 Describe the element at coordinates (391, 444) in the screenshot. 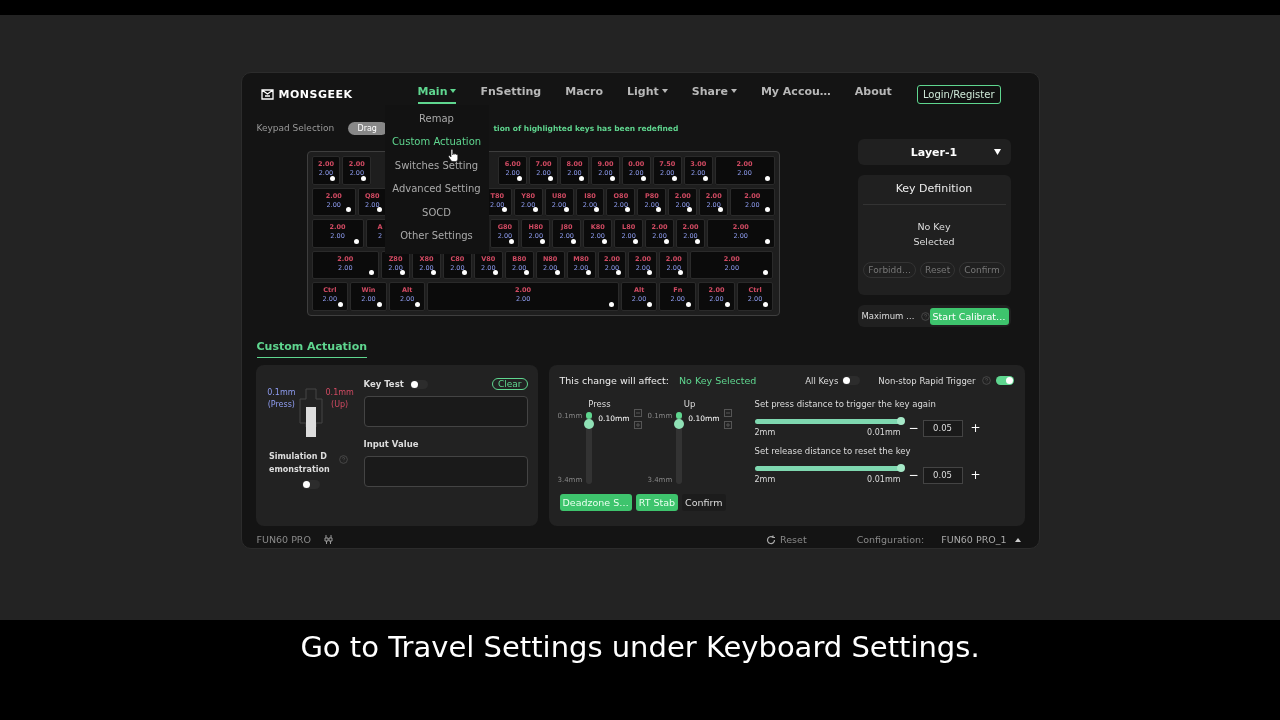

I see `input-value-label: Input Value` at that location.